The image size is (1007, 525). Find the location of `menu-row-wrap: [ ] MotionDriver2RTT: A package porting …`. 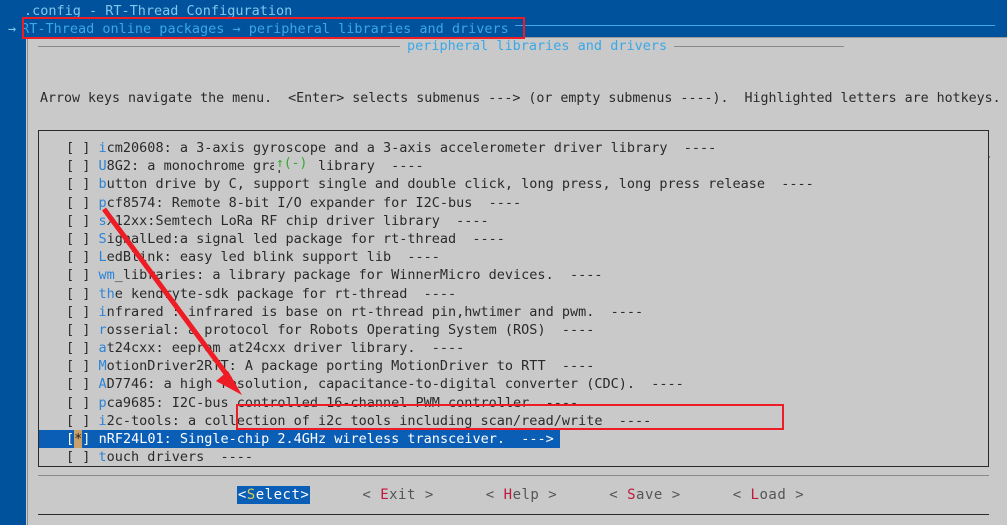

menu-row-wrap: [ ] MotionDriver2RTT: A package porting … is located at coordinates (513, 366).